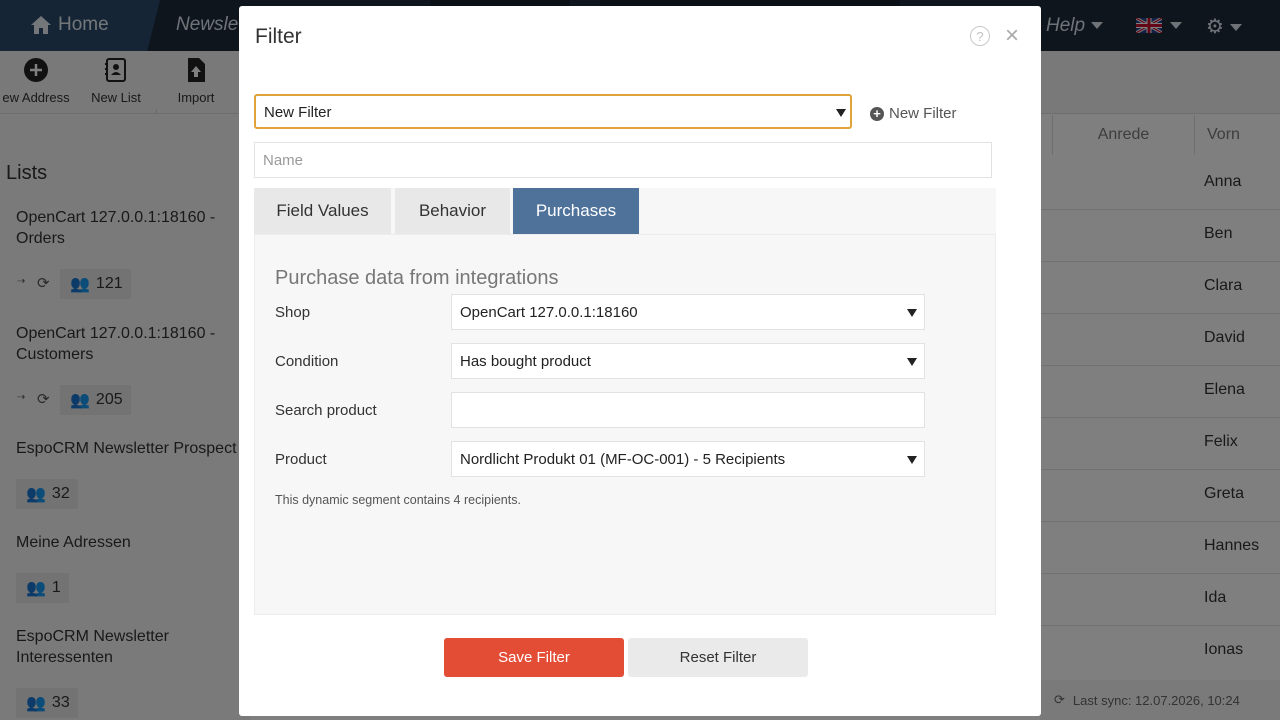  What do you see at coordinates (307, 361) in the screenshot?
I see `condition-label: Condition` at bounding box center [307, 361].